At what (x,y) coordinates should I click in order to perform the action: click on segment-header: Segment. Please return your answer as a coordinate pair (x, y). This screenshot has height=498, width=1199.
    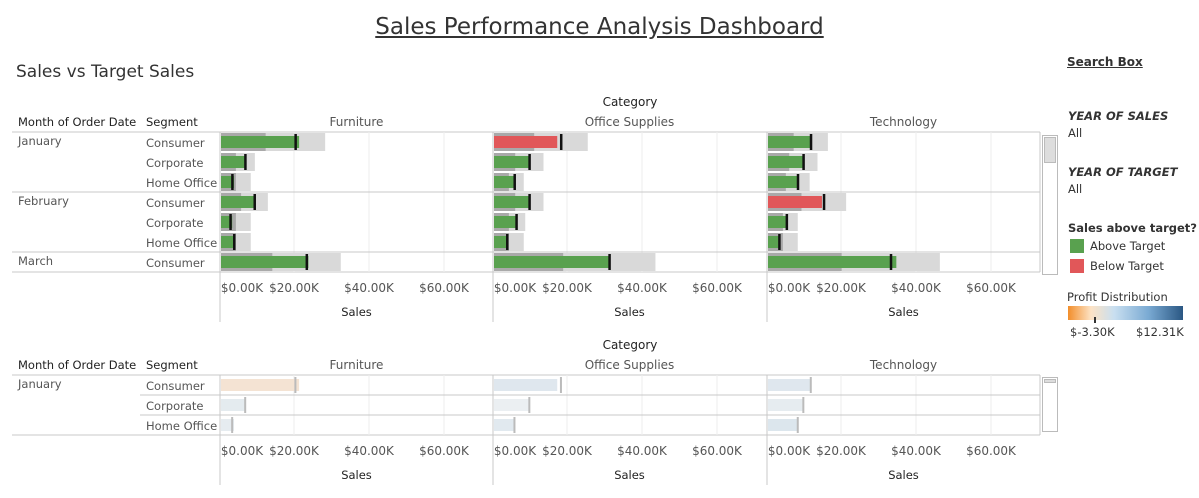
    Looking at the image, I should click on (172, 365).